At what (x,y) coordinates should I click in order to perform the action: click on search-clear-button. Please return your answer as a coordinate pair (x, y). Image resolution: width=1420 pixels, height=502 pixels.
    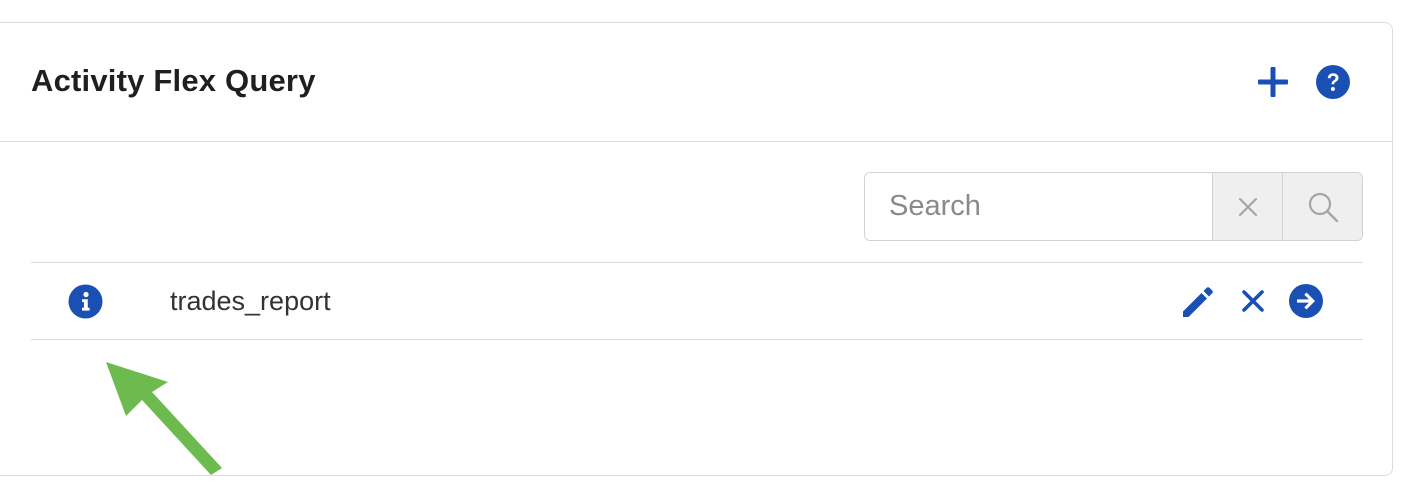
    Looking at the image, I should click on (1247, 206).